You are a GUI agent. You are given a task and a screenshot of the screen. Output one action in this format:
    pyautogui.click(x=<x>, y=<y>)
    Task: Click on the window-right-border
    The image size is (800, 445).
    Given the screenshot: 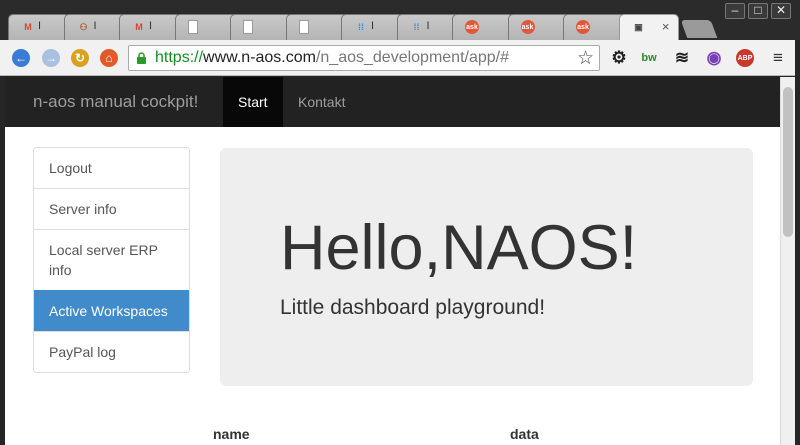 What is the action you would take?
    pyautogui.click(x=797, y=242)
    